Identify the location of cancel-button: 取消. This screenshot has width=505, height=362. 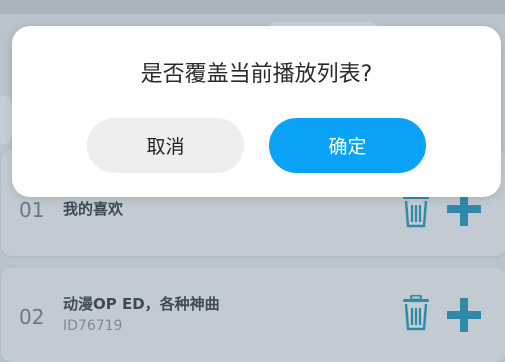
(165, 145).